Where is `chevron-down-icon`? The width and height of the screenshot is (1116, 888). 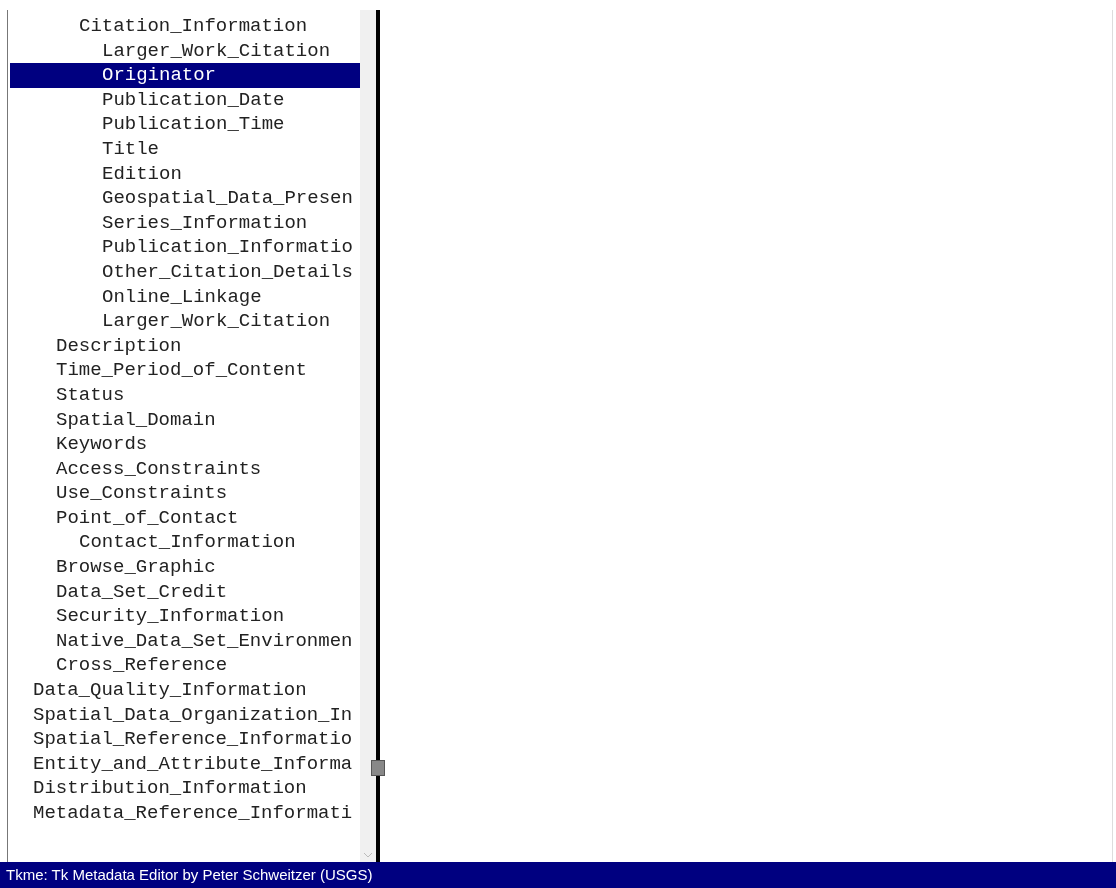 chevron-down-icon is located at coordinates (368, 855).